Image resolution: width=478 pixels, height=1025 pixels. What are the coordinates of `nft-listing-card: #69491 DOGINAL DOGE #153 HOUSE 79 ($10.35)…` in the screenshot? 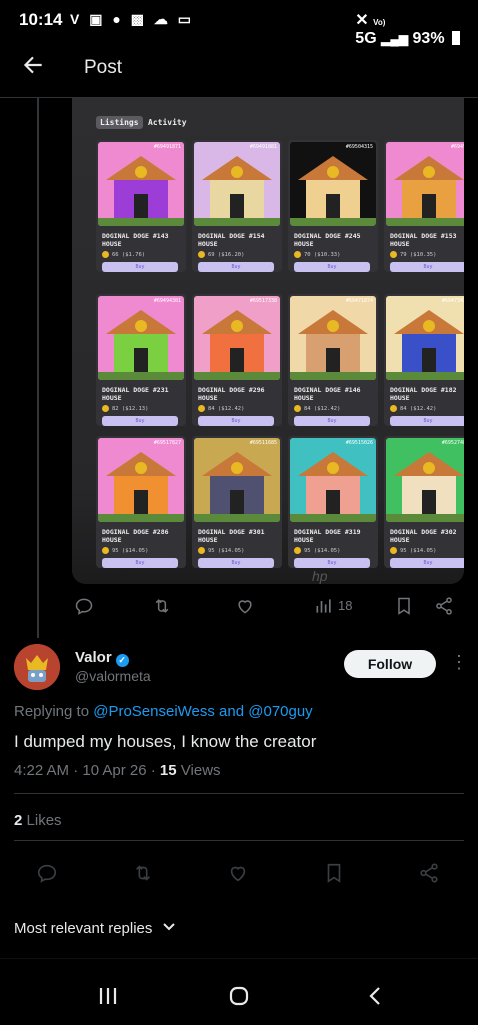 It's located at (424, 206).